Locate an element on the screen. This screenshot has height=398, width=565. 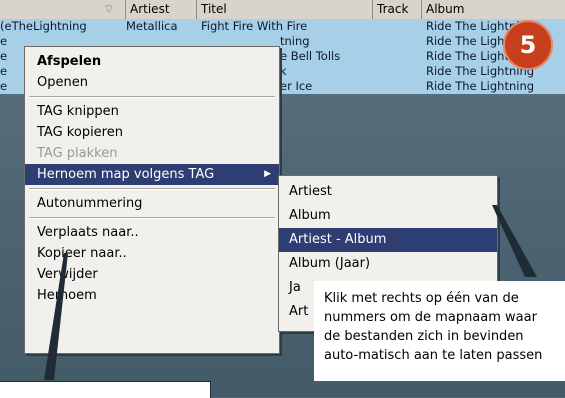
callout-box-partial is located at coordinates (105, 389).